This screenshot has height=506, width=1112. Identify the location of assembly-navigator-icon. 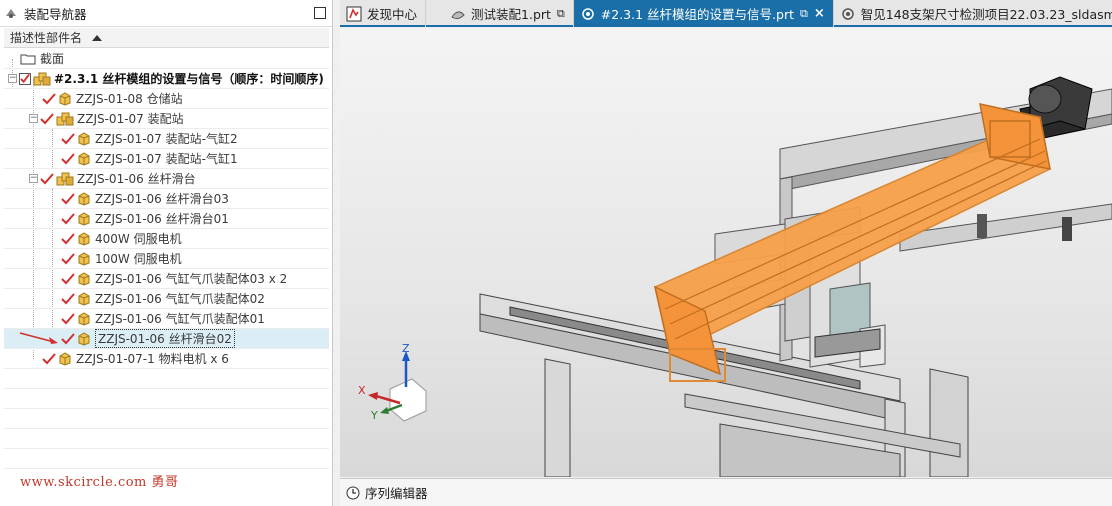
(11, 13).